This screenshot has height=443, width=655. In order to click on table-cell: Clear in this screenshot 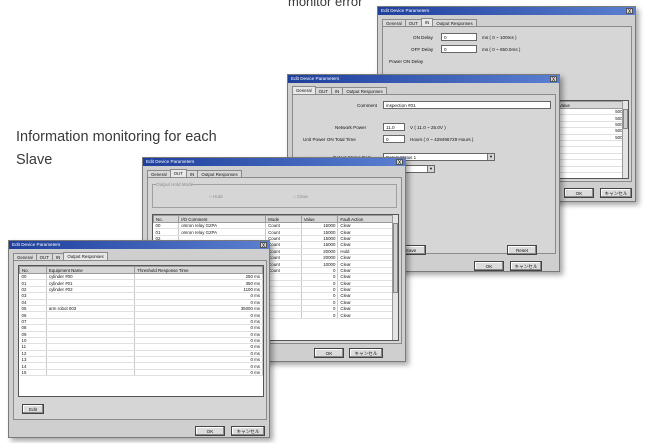, I will do `click(367, 315)`.